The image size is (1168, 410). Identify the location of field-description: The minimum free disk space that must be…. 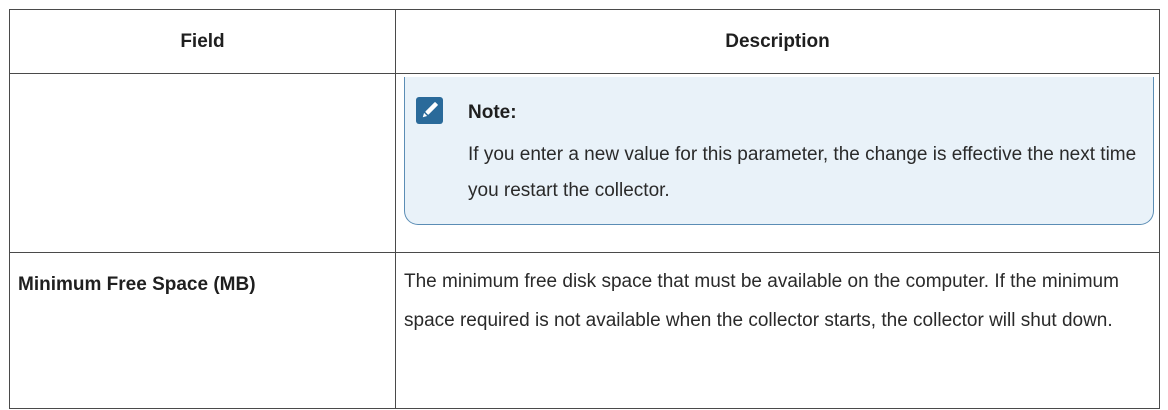
(761, 301).